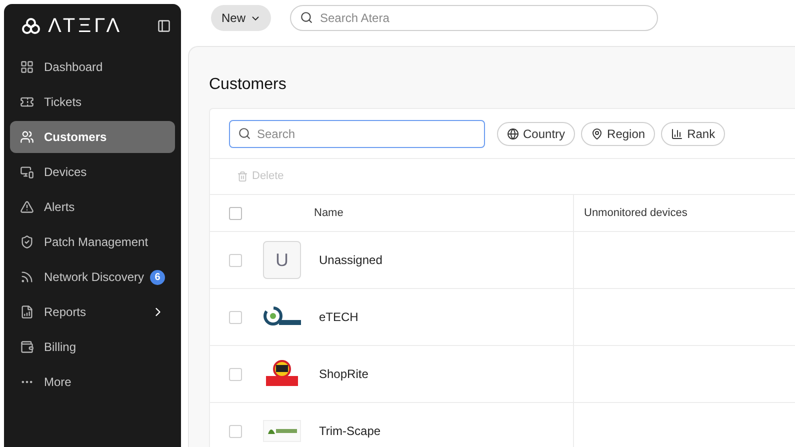 The image size is (795, 447). Describe the element at coordinates (357, 134) in the screenshot. I see `customer-search-field: Search` at that location.